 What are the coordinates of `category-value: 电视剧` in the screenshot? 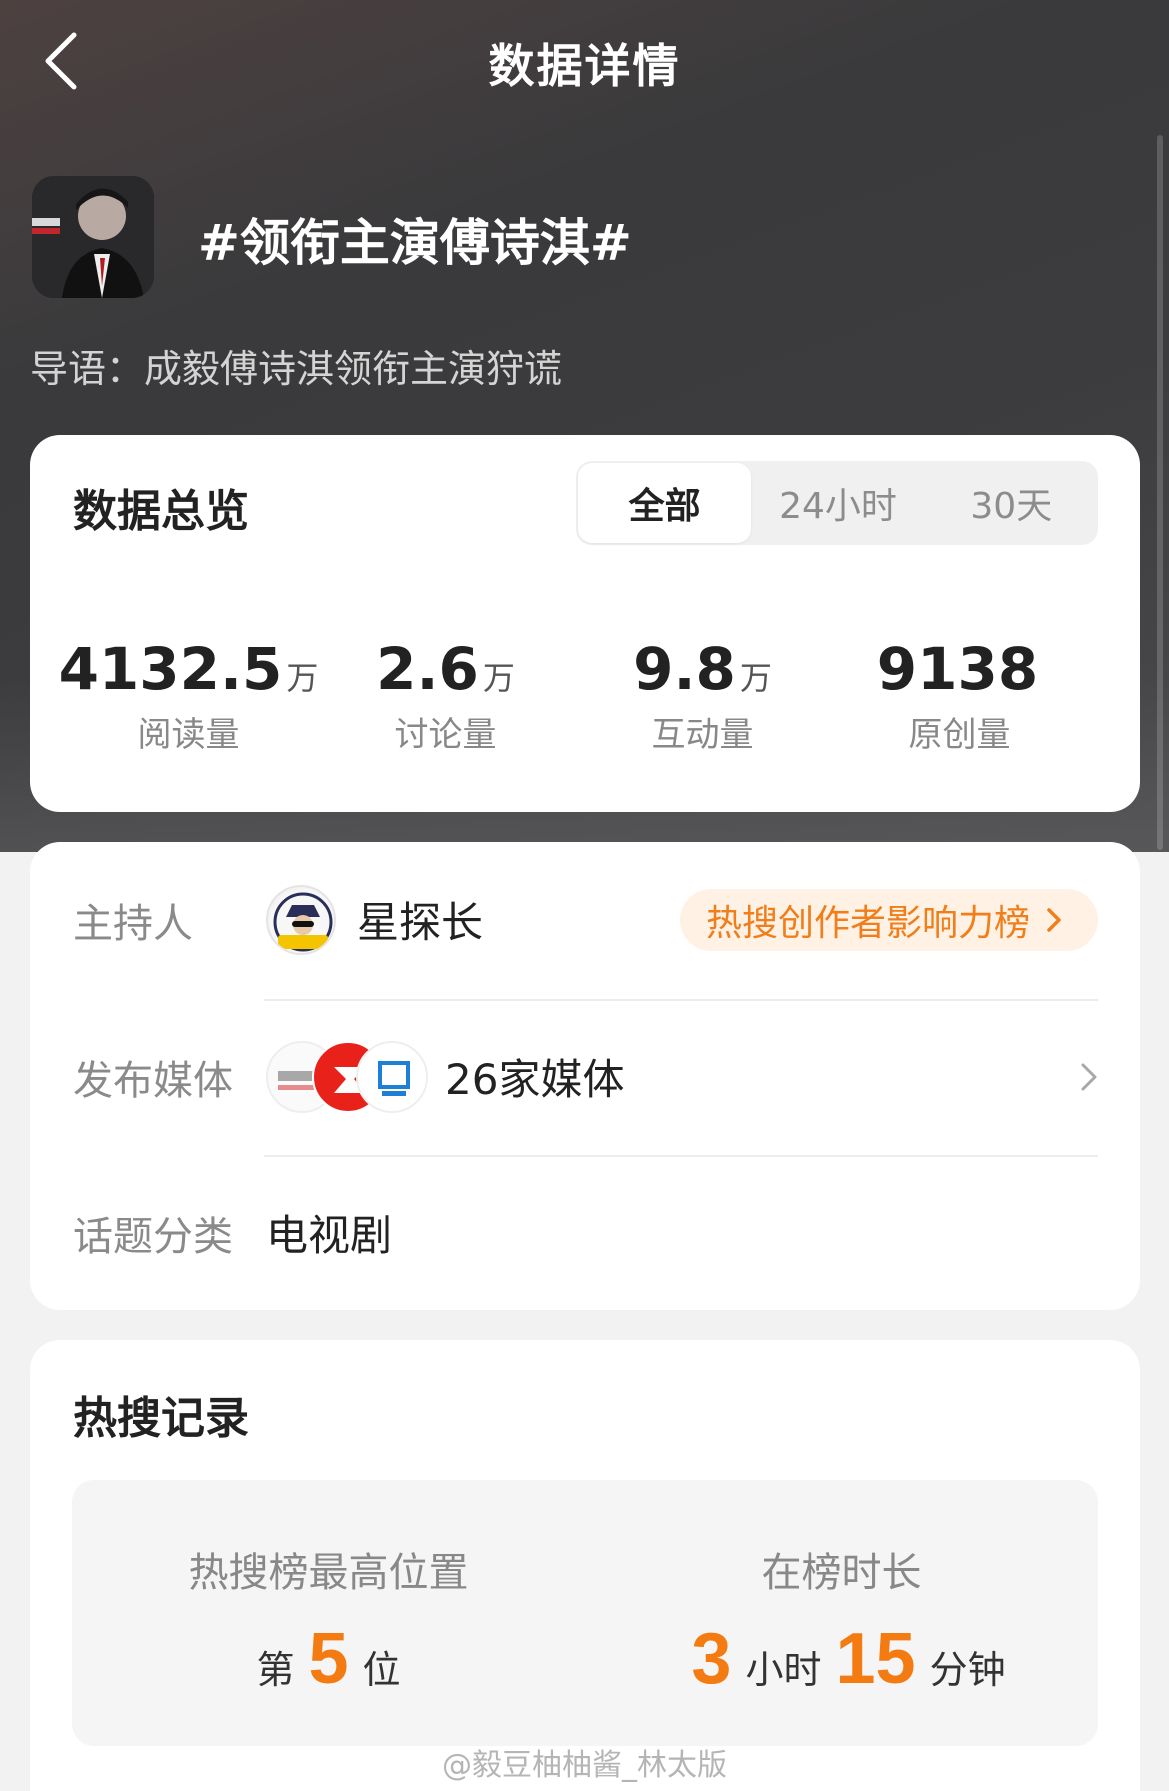 It's located at (329, 1235).